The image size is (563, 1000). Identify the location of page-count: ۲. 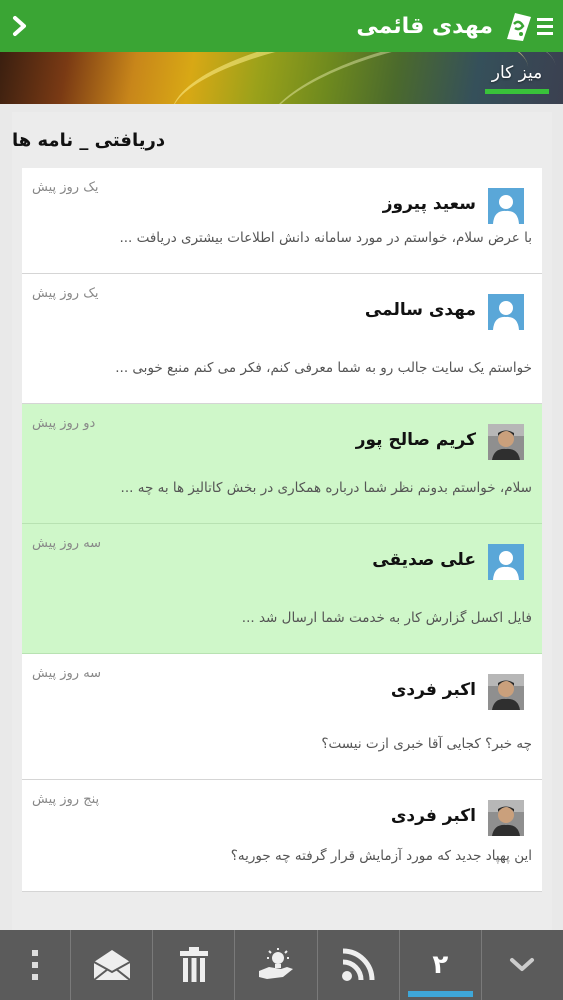
(440, 965).